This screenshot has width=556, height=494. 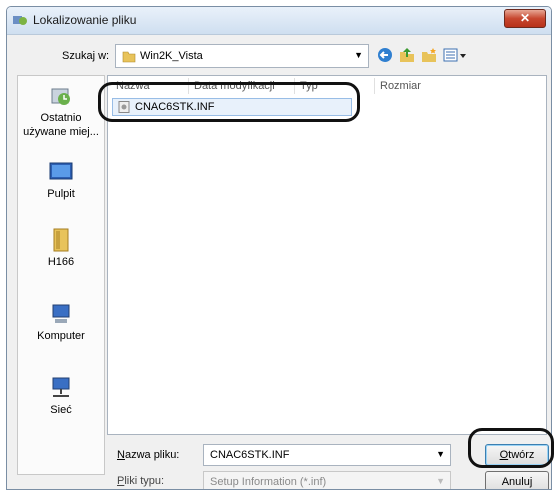 What do you see at coordinates (171, 56) in the screenshot?
I see `look-in-value: Win2K_Vista` at bounding box center [171, 56].